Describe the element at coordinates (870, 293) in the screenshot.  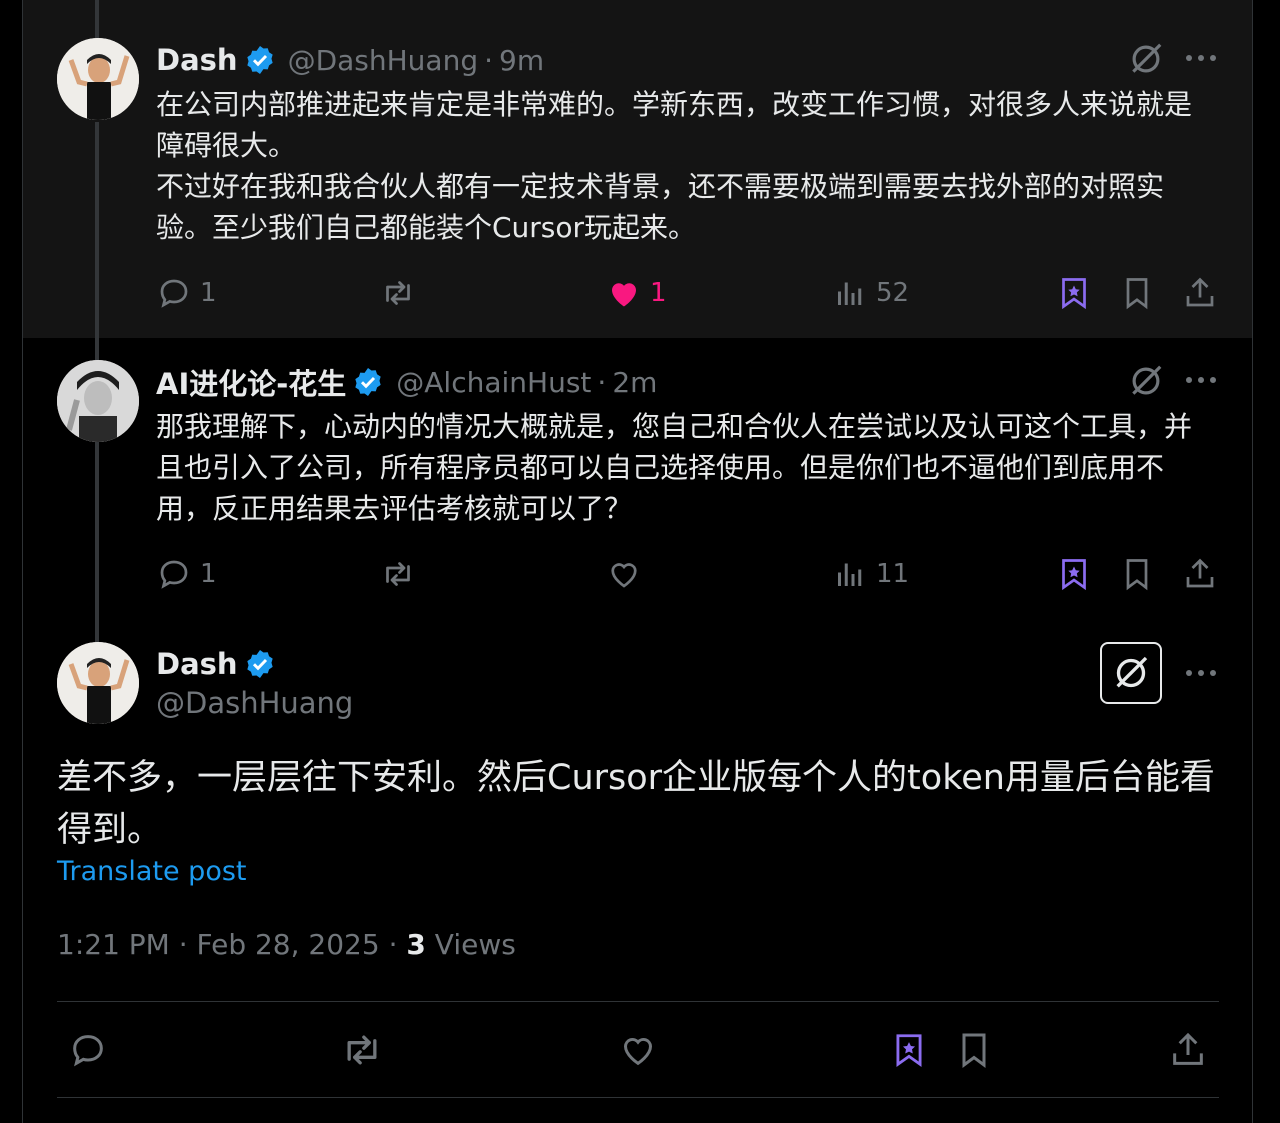
I see `views-button: 52` at that location.